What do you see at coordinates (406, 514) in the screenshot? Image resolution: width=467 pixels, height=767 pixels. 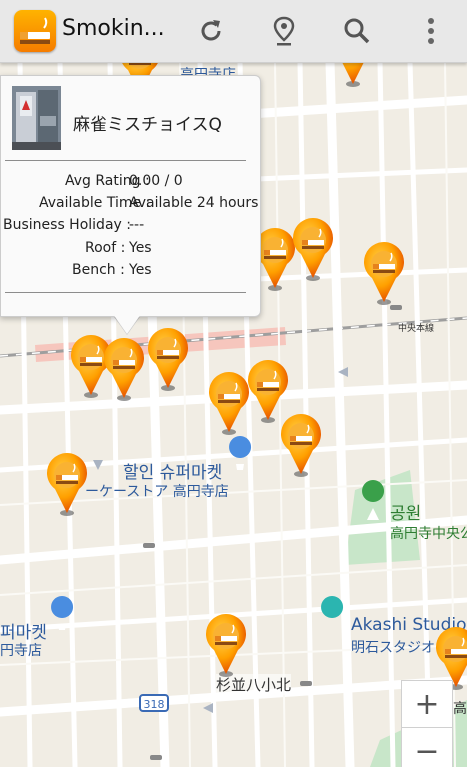 I see `park-label-ko: 공원` at bounding box center [406, 514].